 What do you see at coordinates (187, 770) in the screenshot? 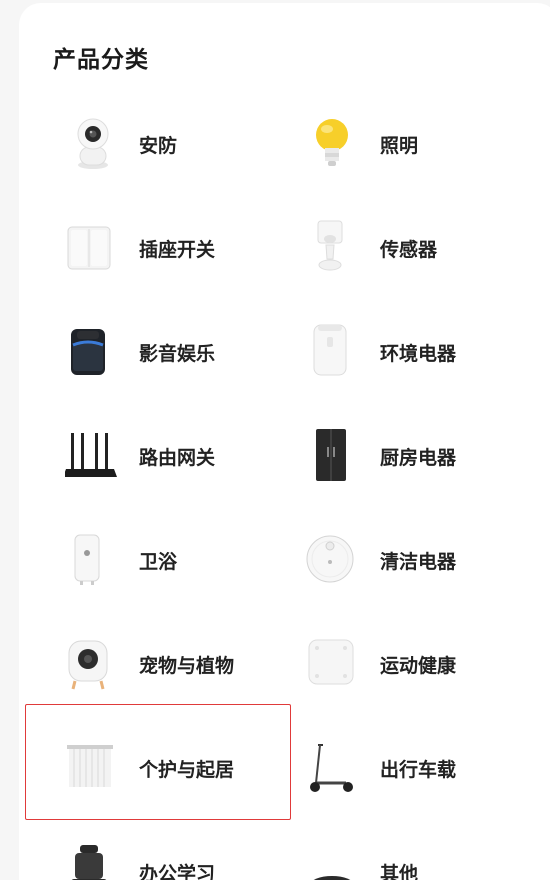
I see `category-label: 个护与起居` at bounding box center [187, 770].